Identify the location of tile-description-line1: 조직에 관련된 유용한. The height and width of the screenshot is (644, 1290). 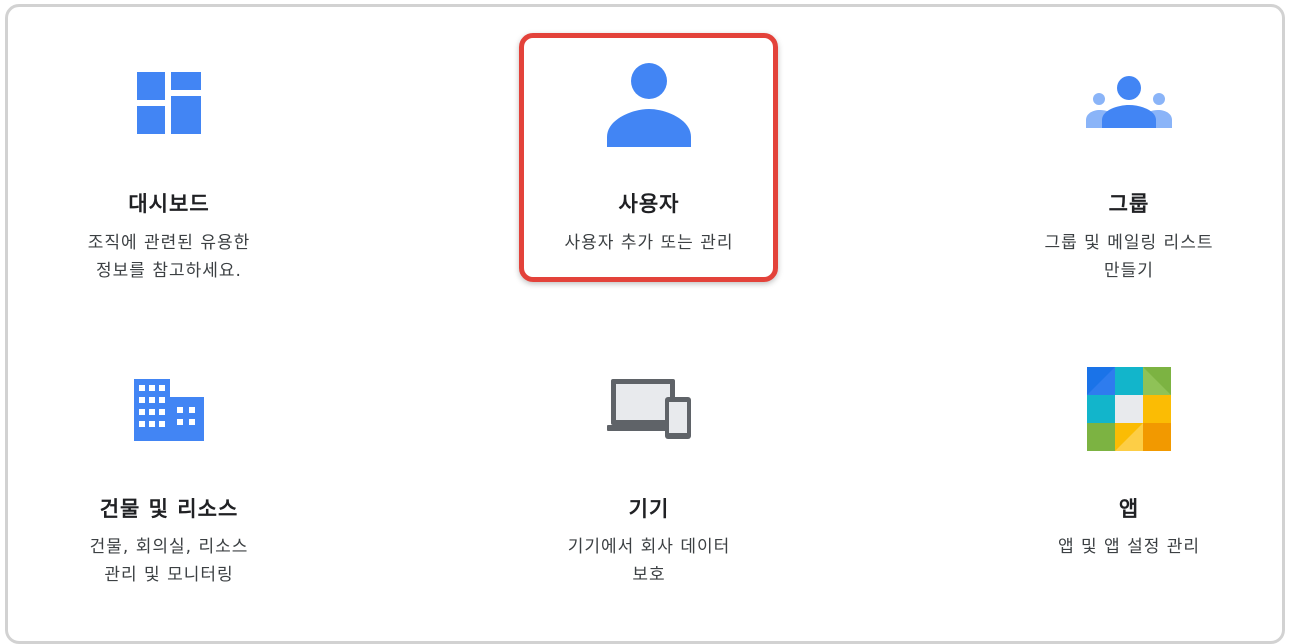
(169, 243).